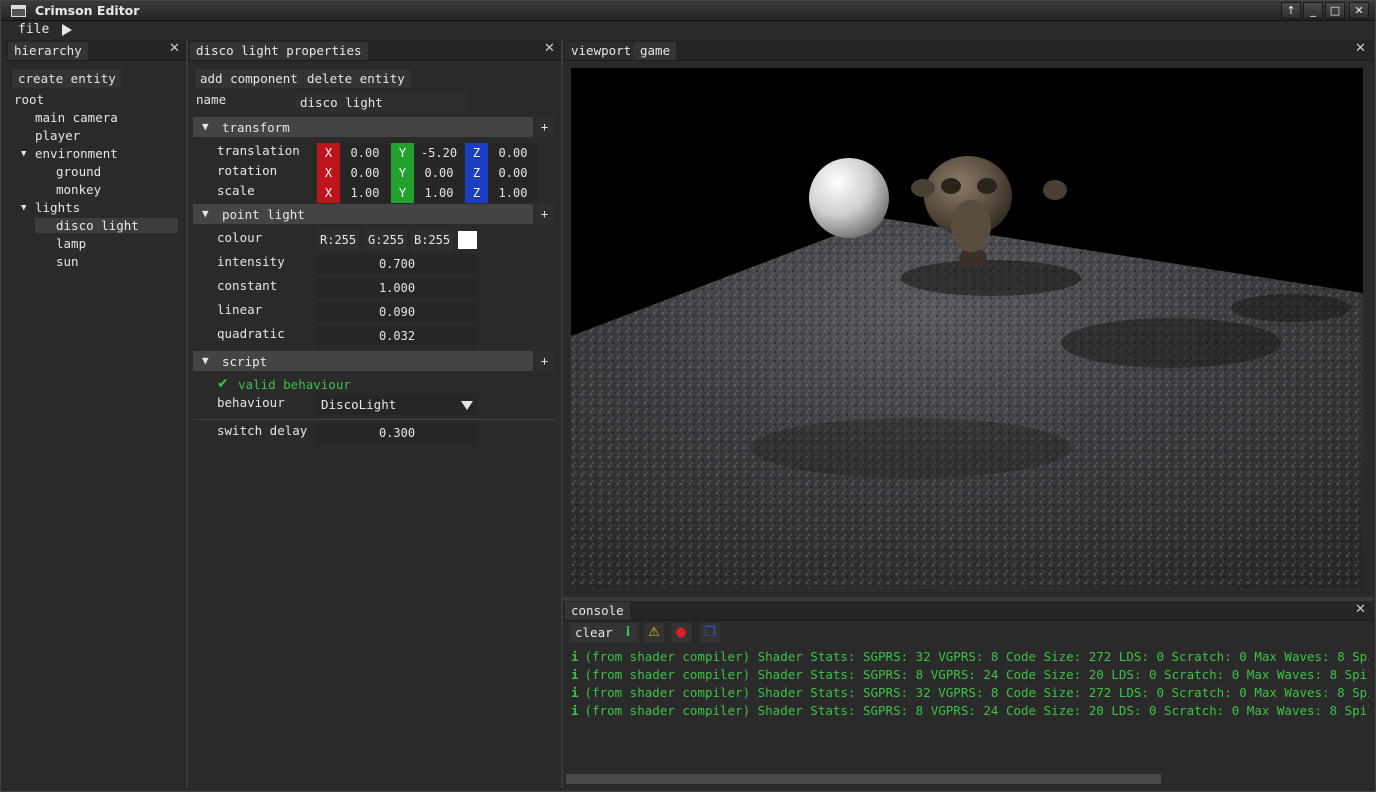  What do you see at coordinates (57, 135) in the screenshot?
I see `tree-item-player: player` at bounding box center [57, 135].